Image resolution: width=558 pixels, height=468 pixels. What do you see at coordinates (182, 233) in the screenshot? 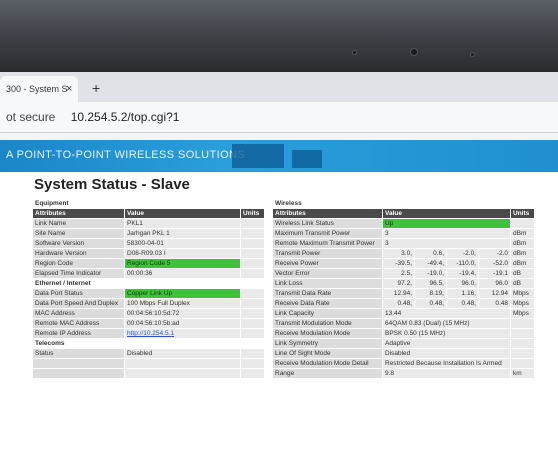
I see `row-value: Jarhgan PKL 1` at bounding box center [182, 233].